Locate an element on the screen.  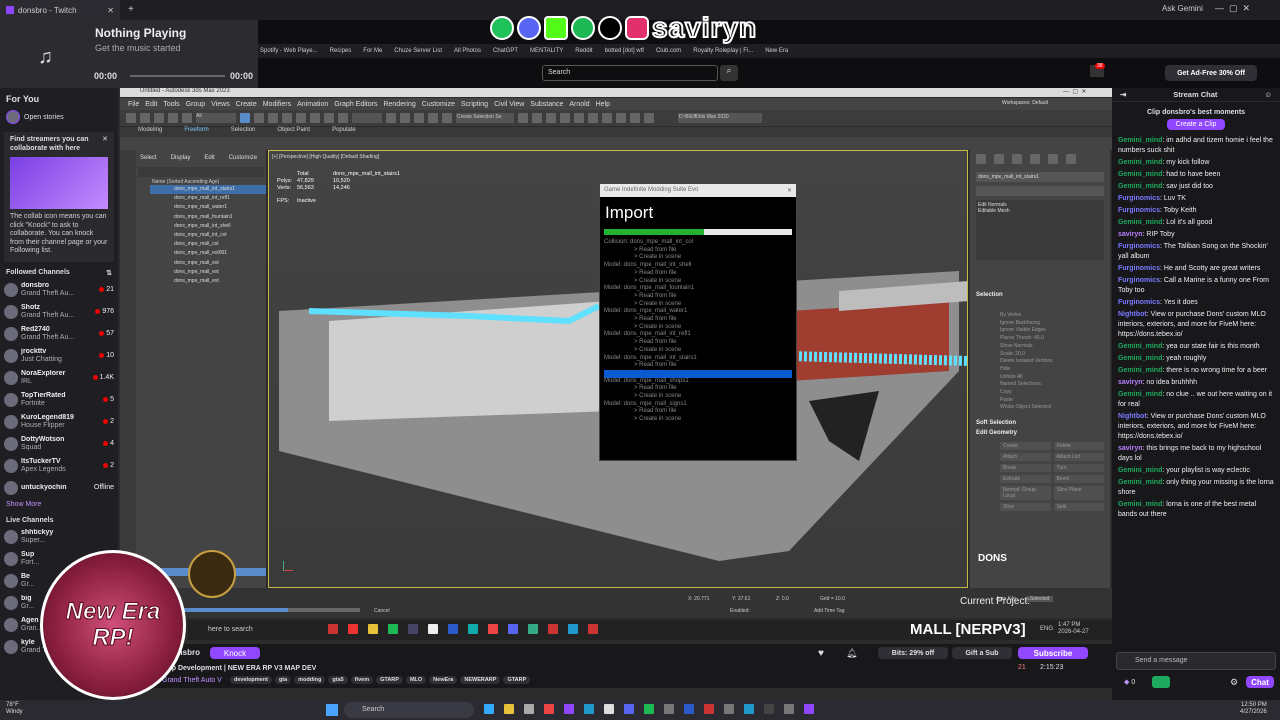
bookmark: For Me is located at coordinates (372, 51).